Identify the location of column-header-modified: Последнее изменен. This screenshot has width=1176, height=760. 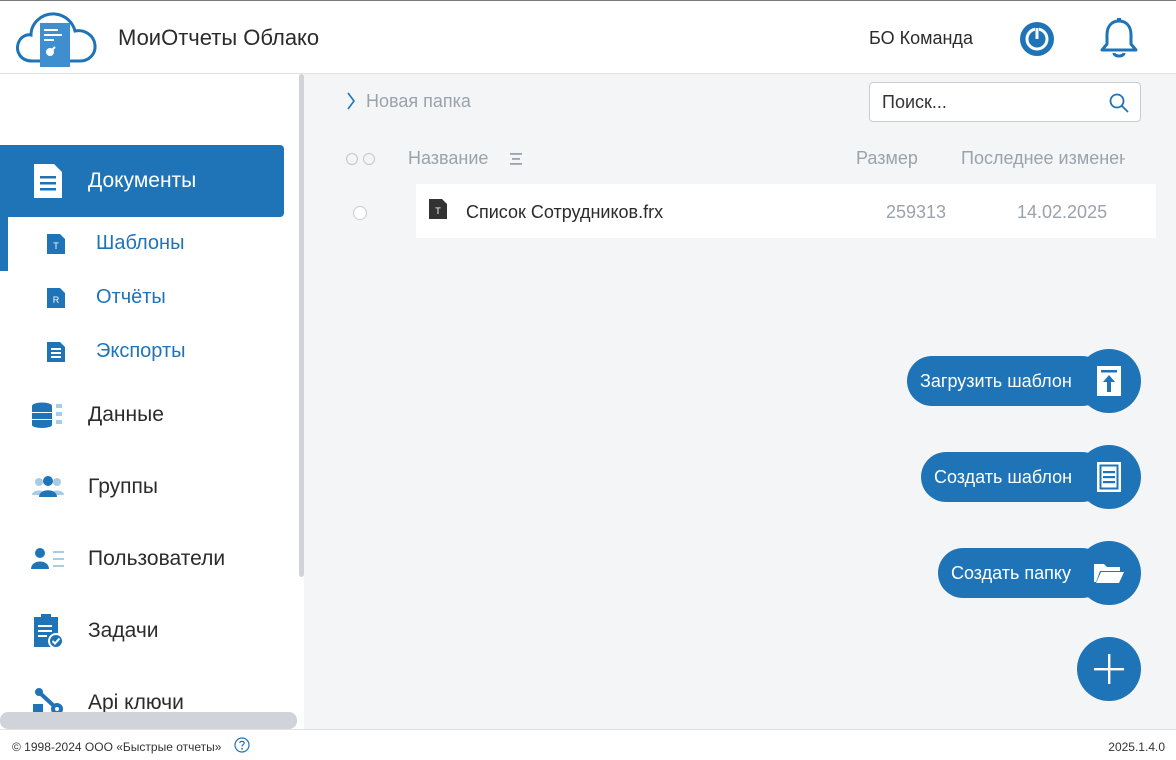
(1043, 158).